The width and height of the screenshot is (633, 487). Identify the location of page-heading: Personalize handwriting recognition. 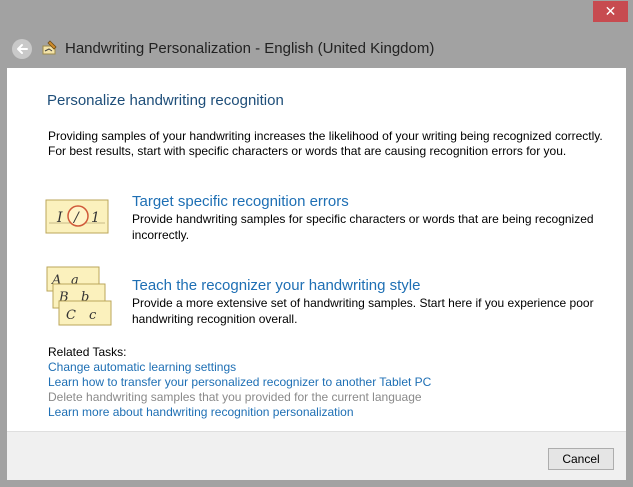
(165, 100).